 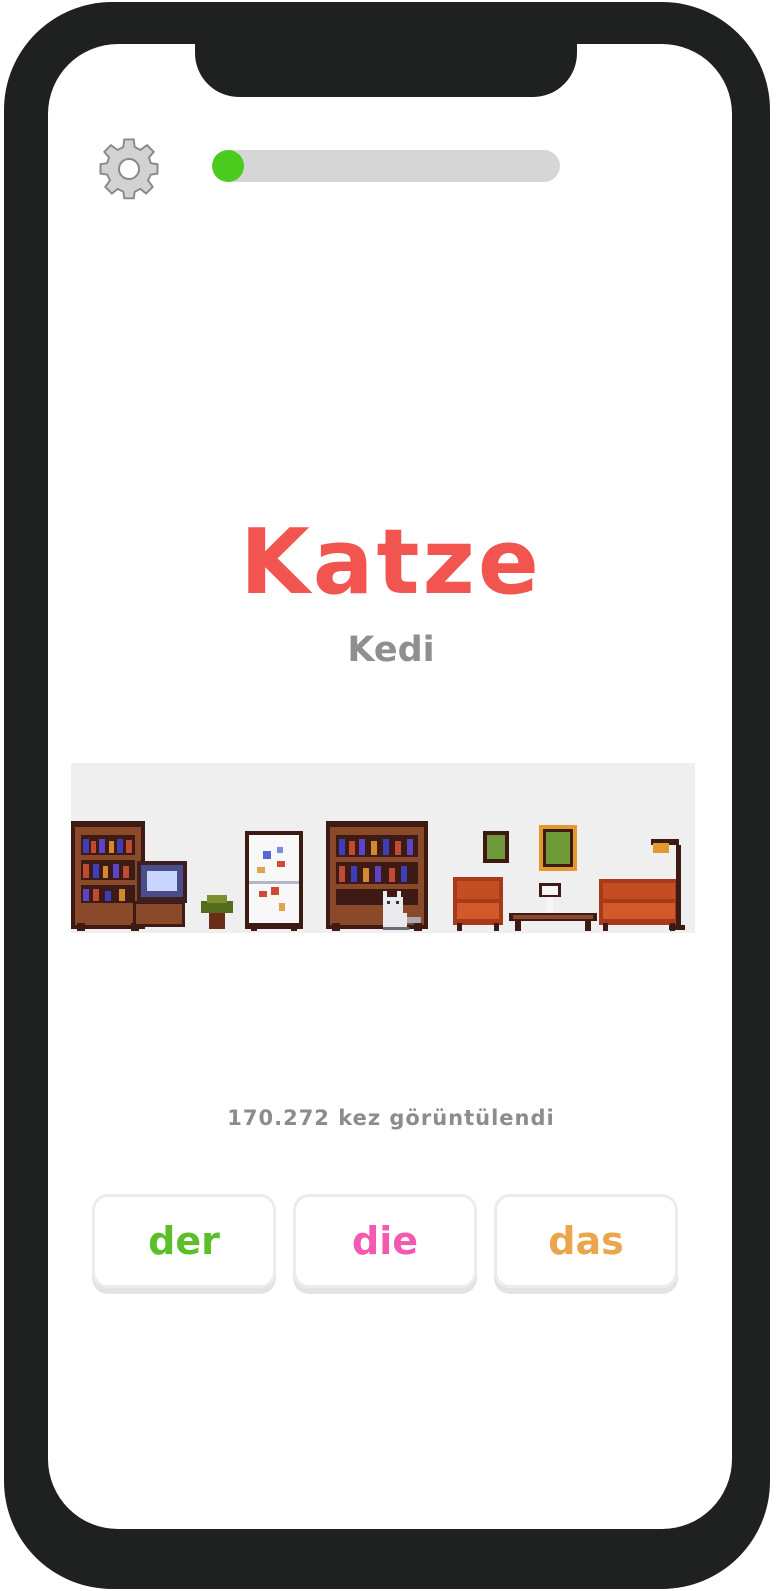 I want to click on article-button-der: der, so click(x=184, y=1241).